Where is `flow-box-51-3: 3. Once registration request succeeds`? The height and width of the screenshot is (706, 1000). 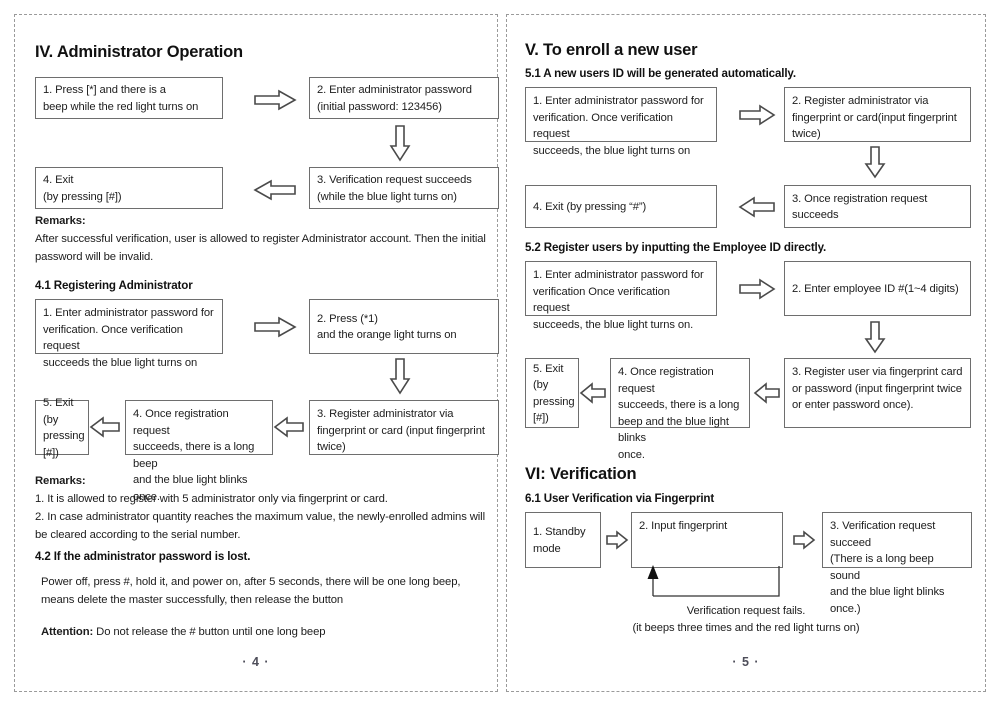
flow-box-51-3: 3. Once registration request succeeds is located at coordinates (877, 206).